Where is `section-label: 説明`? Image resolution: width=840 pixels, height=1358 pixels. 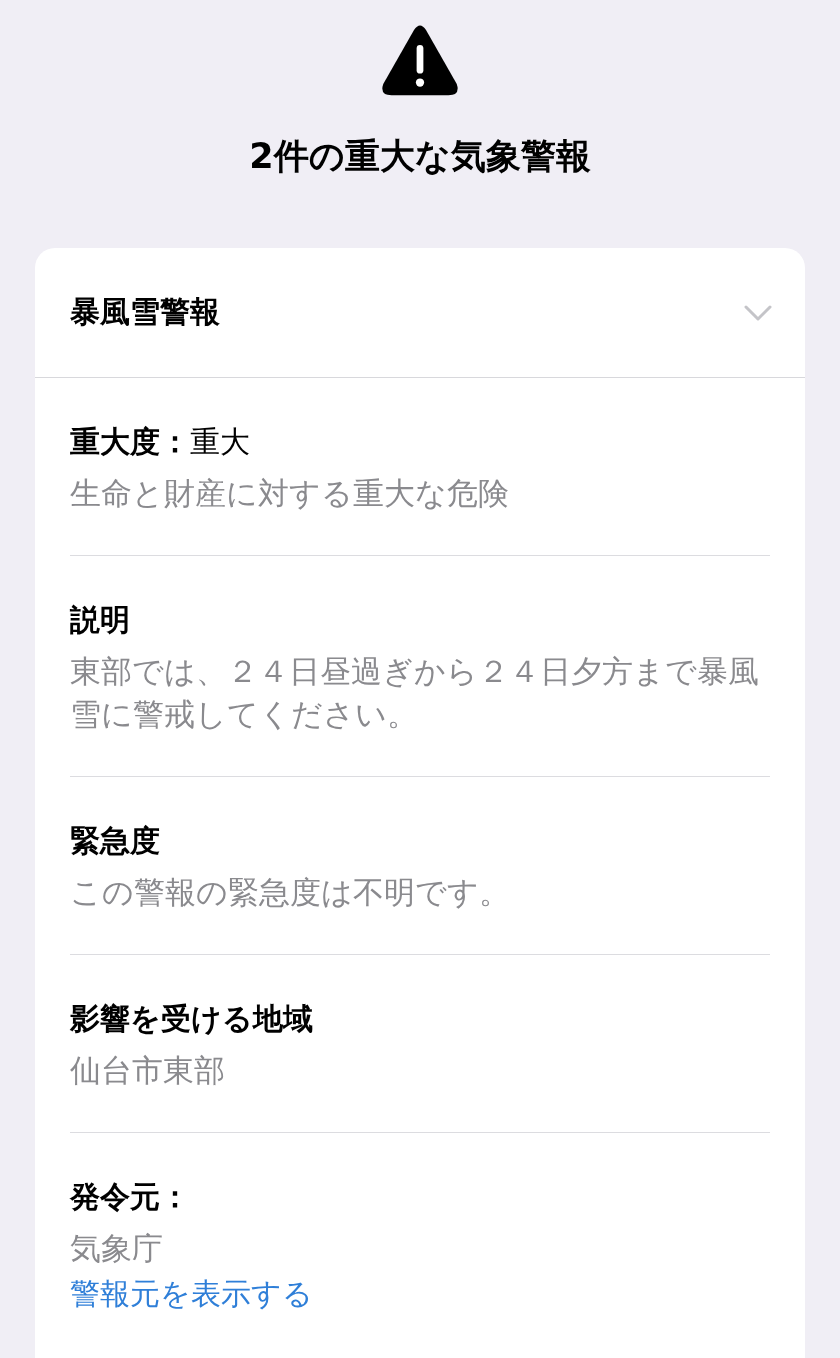 section-label: 説明 is located at coordinates (100, 620).